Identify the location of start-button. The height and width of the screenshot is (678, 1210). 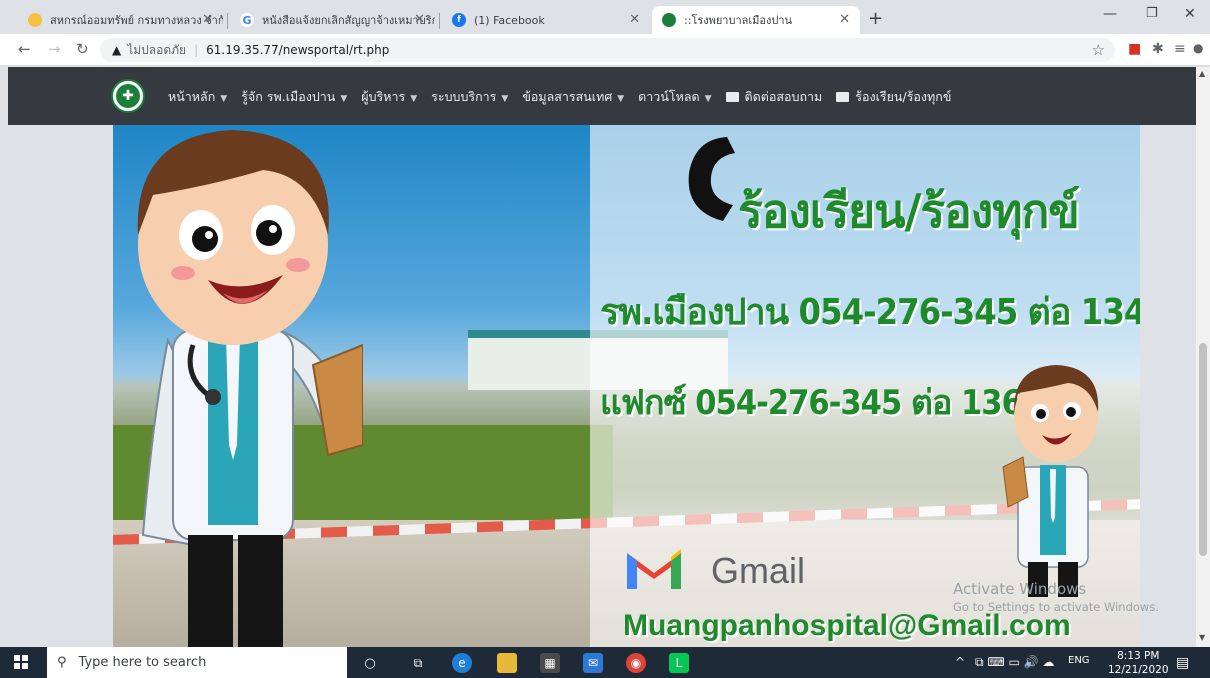
(21, 662).